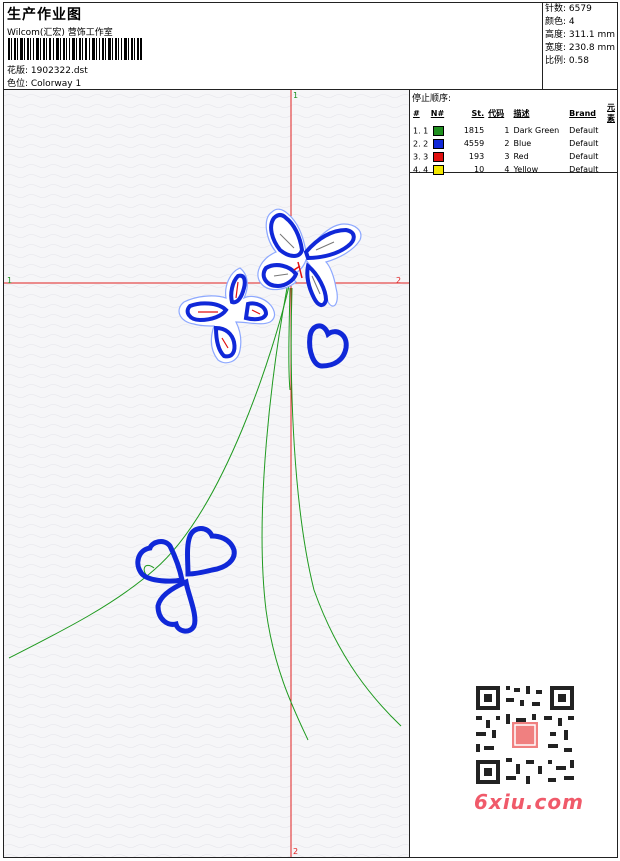 The width and height of the screenshot is (620, 861). What do you see at coordinates (10, 280) in the screenshot?
I see `axis-label-left: 1` at bounding box center [10, 280].